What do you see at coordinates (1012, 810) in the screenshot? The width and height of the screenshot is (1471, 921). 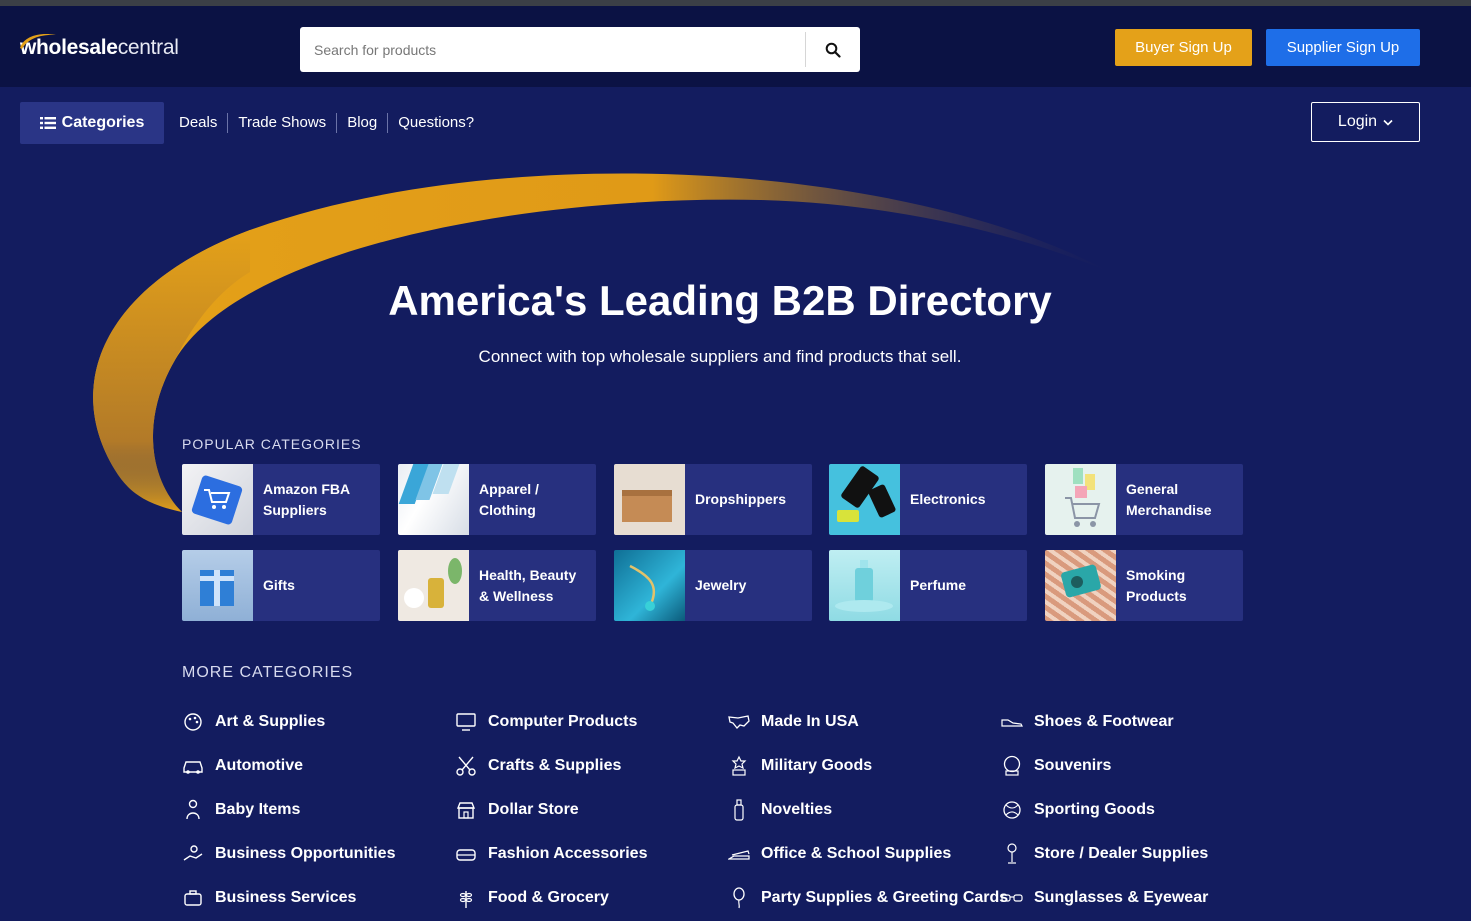 I see `ball-icon` at bounding box center [1012, 810].